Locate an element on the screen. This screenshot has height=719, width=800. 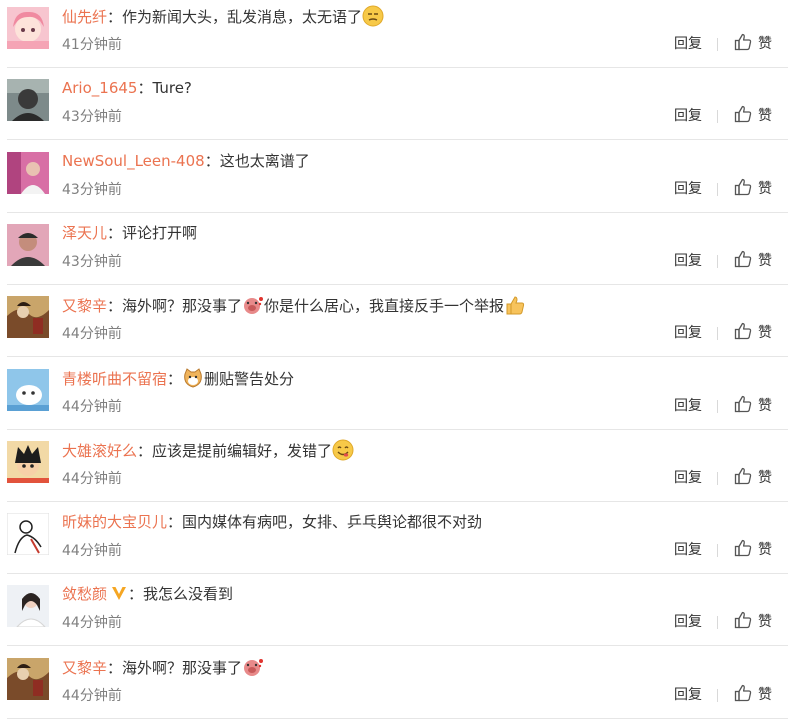
comment-timestamp: 41分钟前 is located at coordinates (92, 45).